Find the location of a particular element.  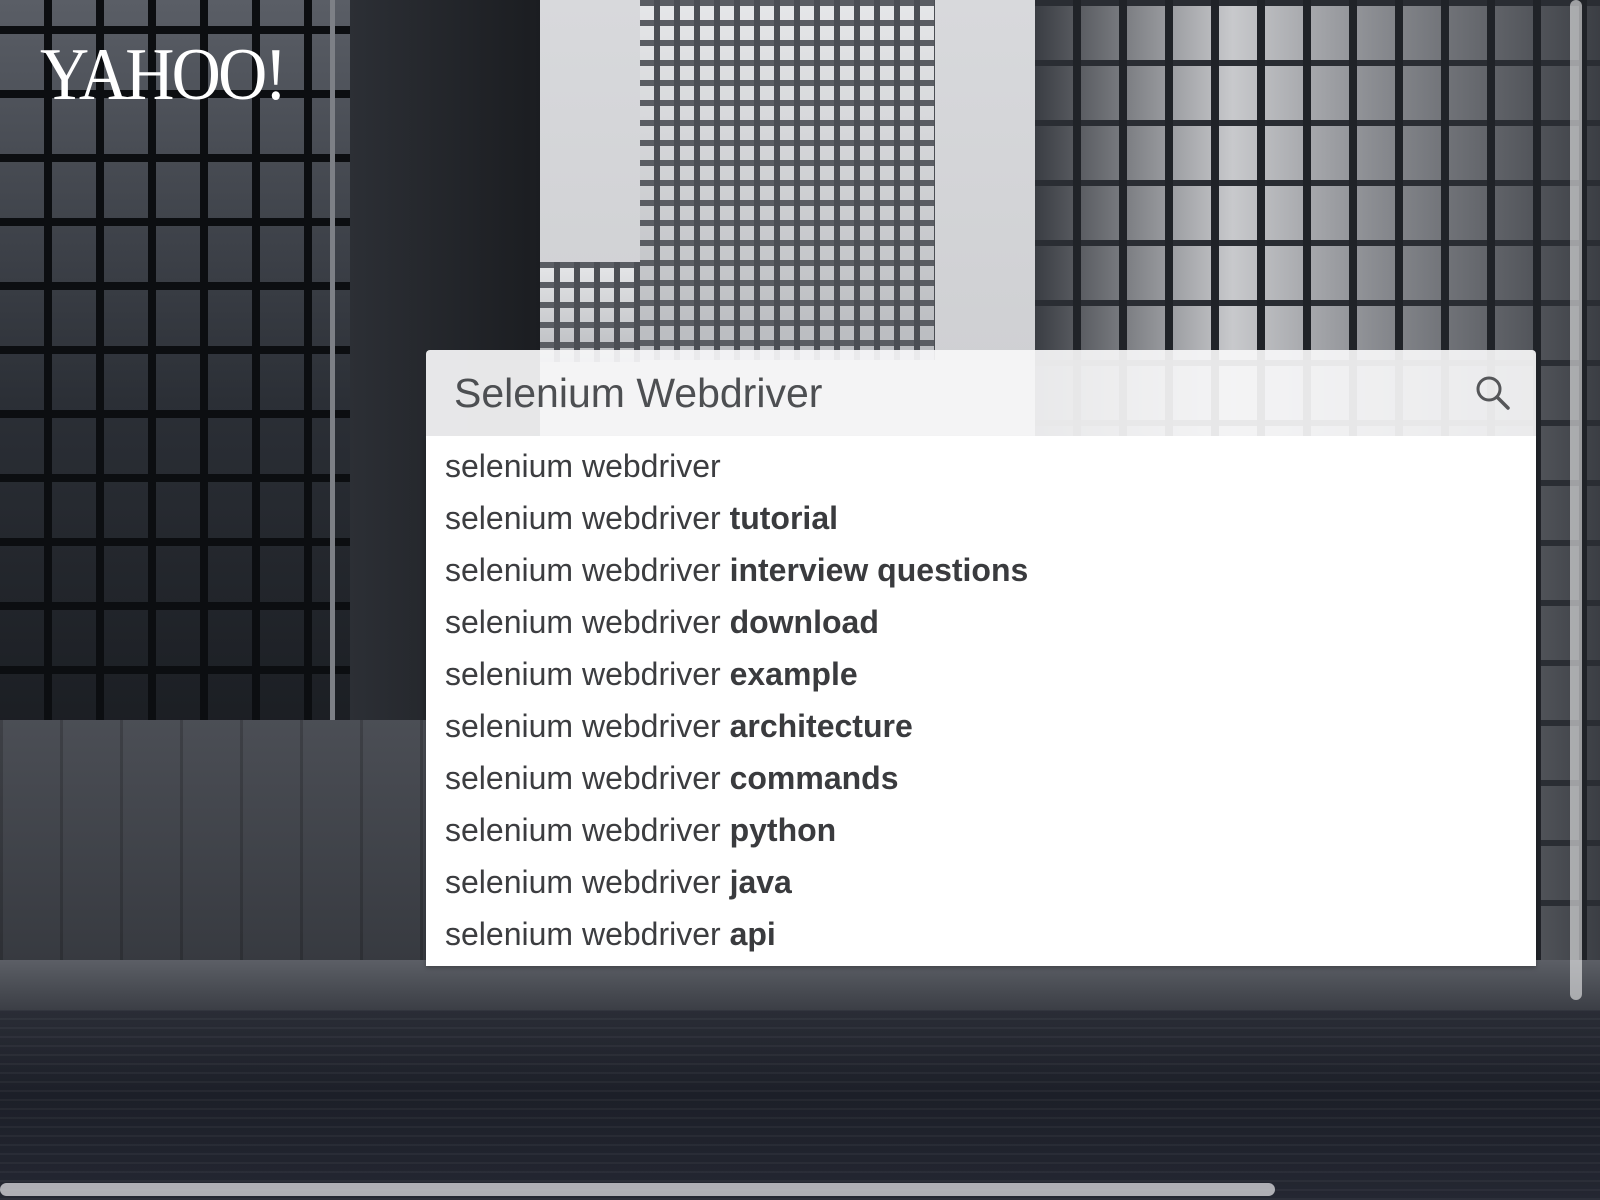

suggestion-completion-text: commands is located at coordinates (814, 778).